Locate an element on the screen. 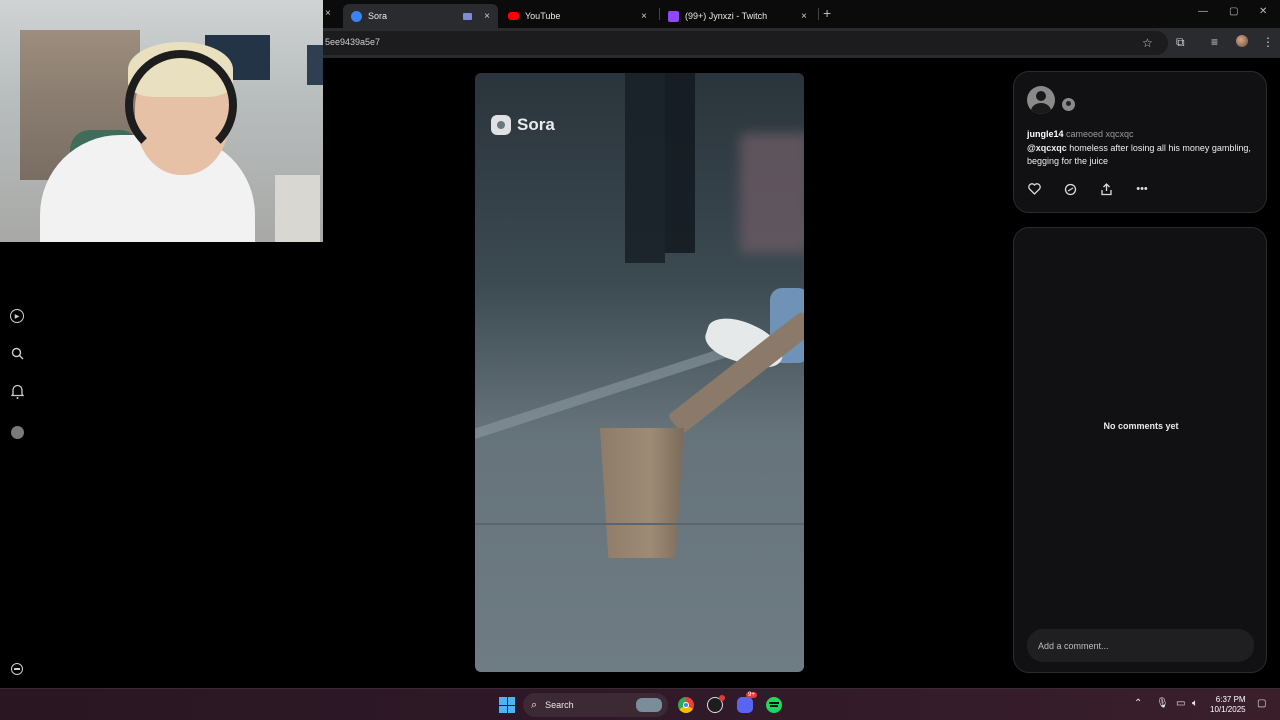  tab-twitch: (99+) Jynxzi - Twitch × is located at coordinates (737, 16).